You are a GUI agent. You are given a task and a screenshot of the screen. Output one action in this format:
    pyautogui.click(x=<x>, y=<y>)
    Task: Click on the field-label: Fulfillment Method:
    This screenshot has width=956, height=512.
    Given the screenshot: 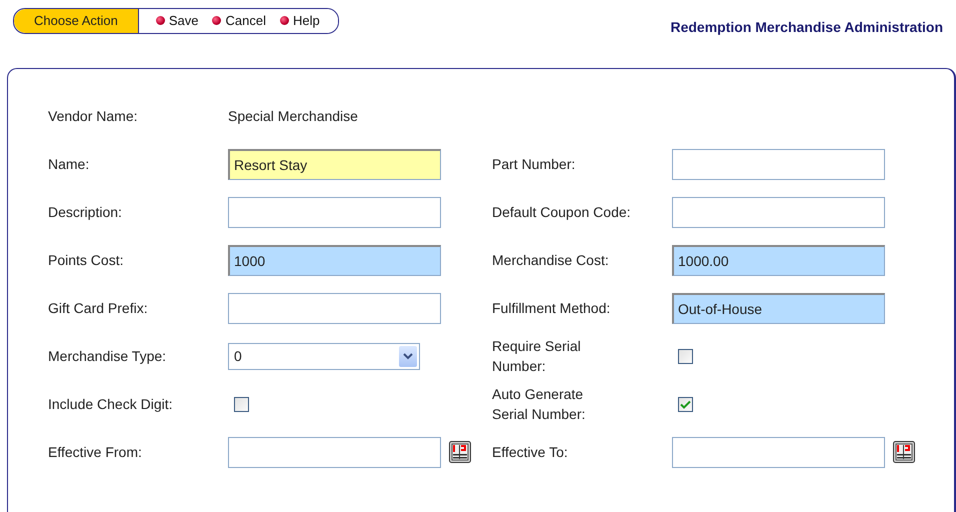 What is the action you would take?
    pyautogui.click(x=552, y=308)
    